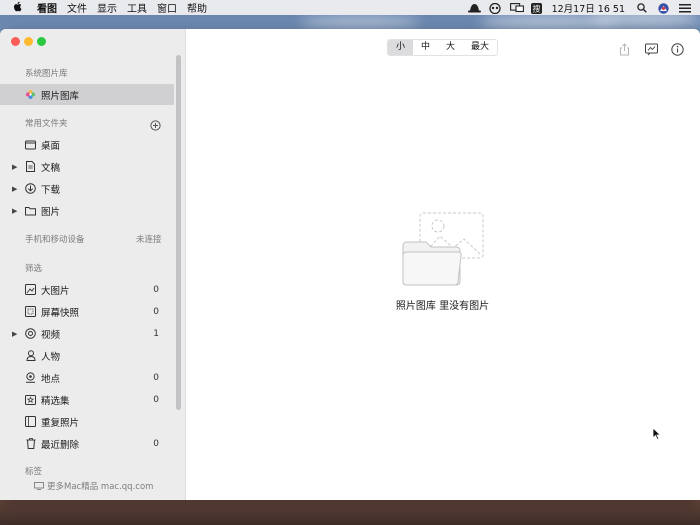 The image size is (700, 525). What do you see at coordinates (643, 7) in the screenshot?
I see `search-icon` at bounding box center [643, 7].